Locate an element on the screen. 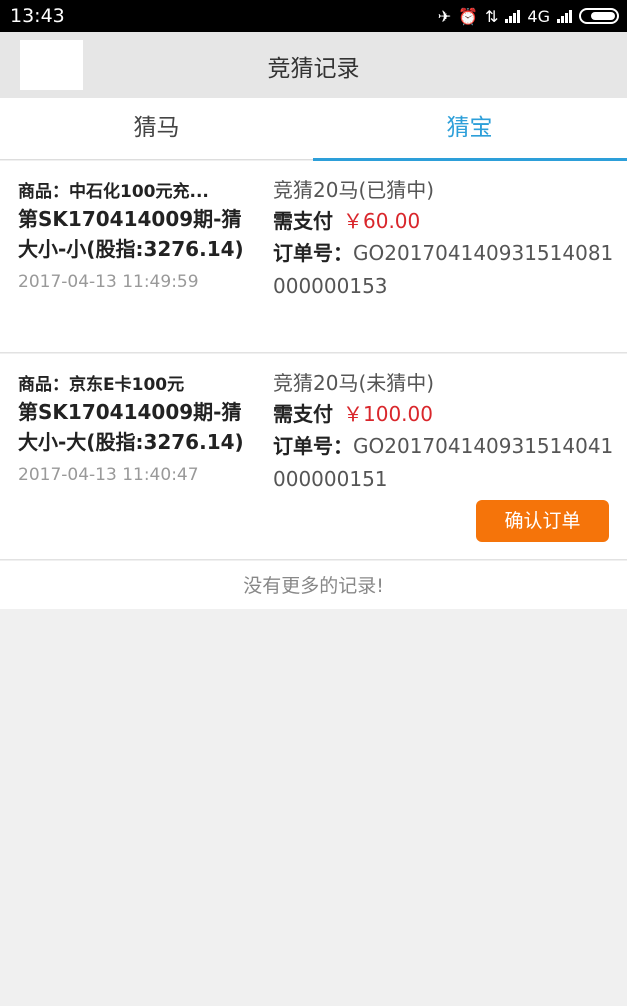 The width and height of the screenshot is (627, 1006). record-order: 订单号：GO201704140931514081000000153 is located at coordinates (445, 270).